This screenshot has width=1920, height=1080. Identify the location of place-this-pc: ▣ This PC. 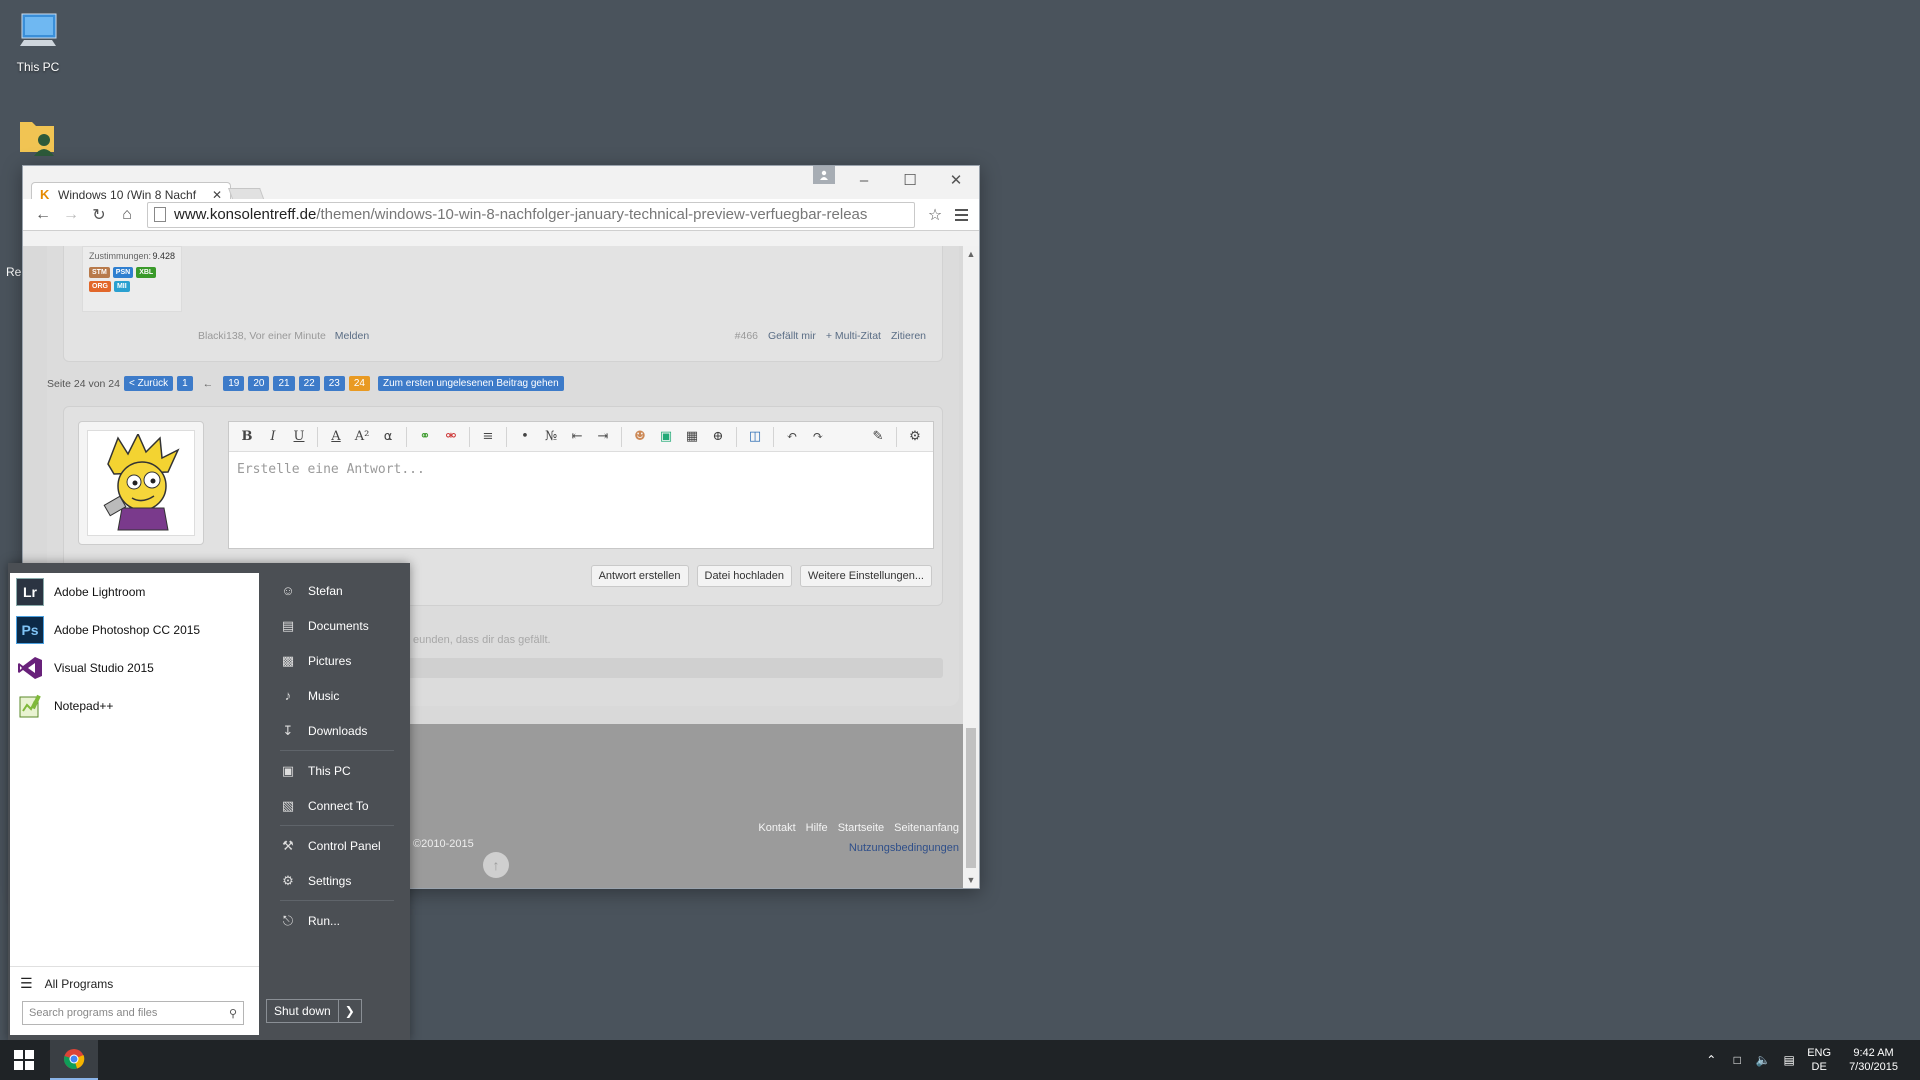
(341, 770).